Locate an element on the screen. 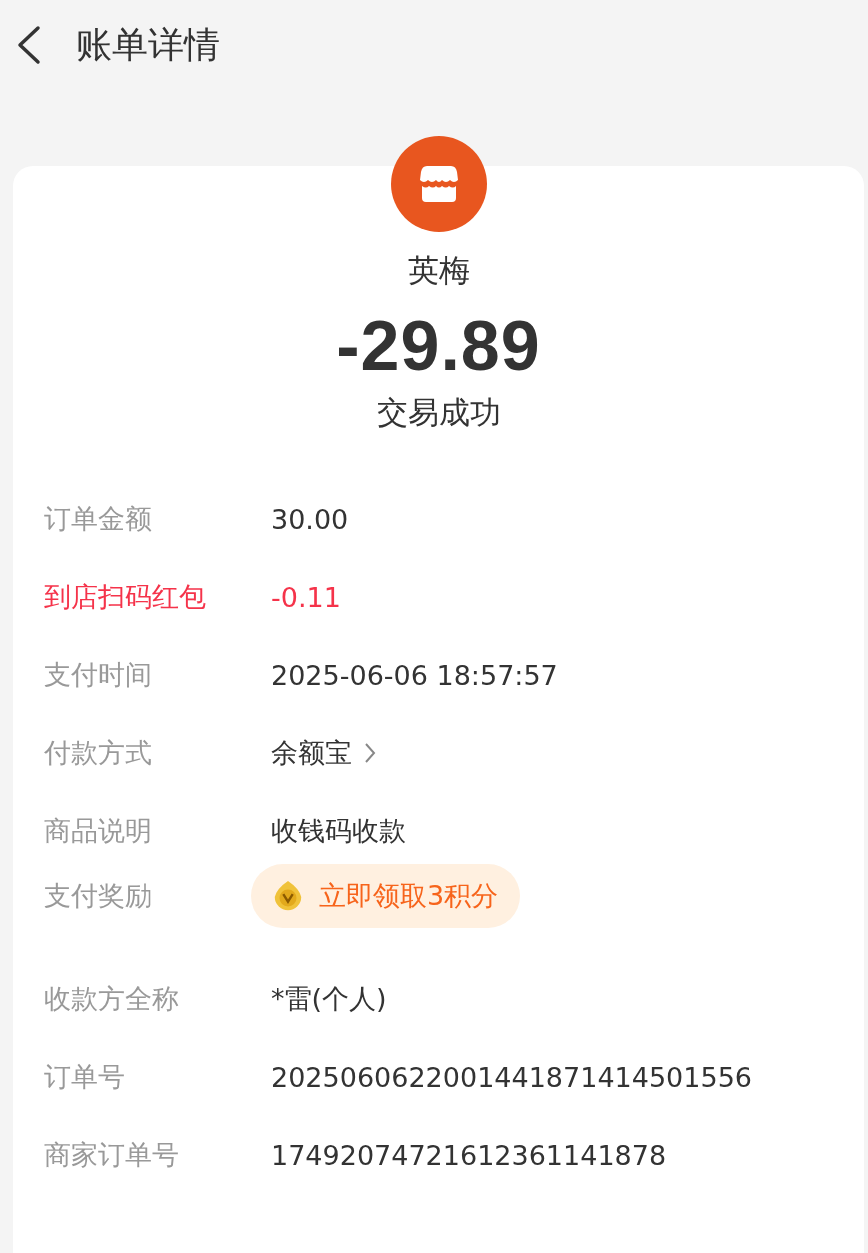 The width and height of the screenshot is (868, 1253). field-label: 到店扫码红包 is located at coordinates (125, 597).